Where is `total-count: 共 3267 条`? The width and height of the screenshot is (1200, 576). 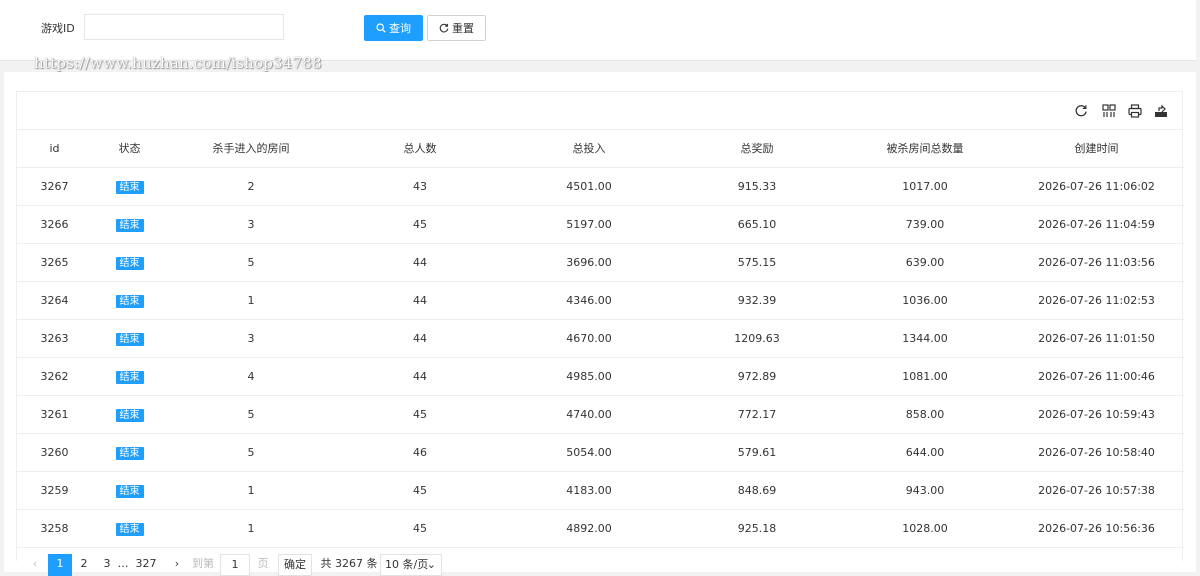 total-count: 共 3267 条 is located at coordinates (349, 563).